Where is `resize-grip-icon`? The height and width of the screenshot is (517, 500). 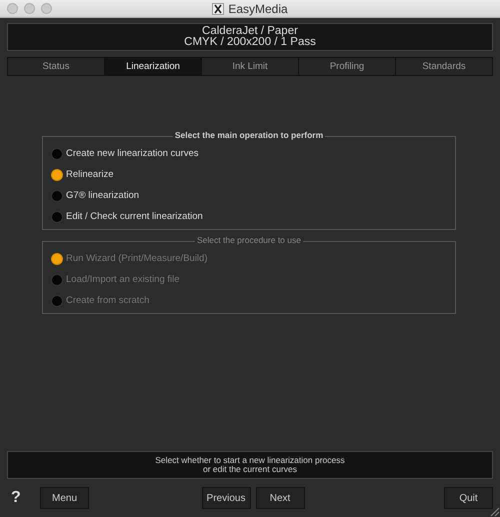 resize-grip-icon is located at coordinates (494, 511).